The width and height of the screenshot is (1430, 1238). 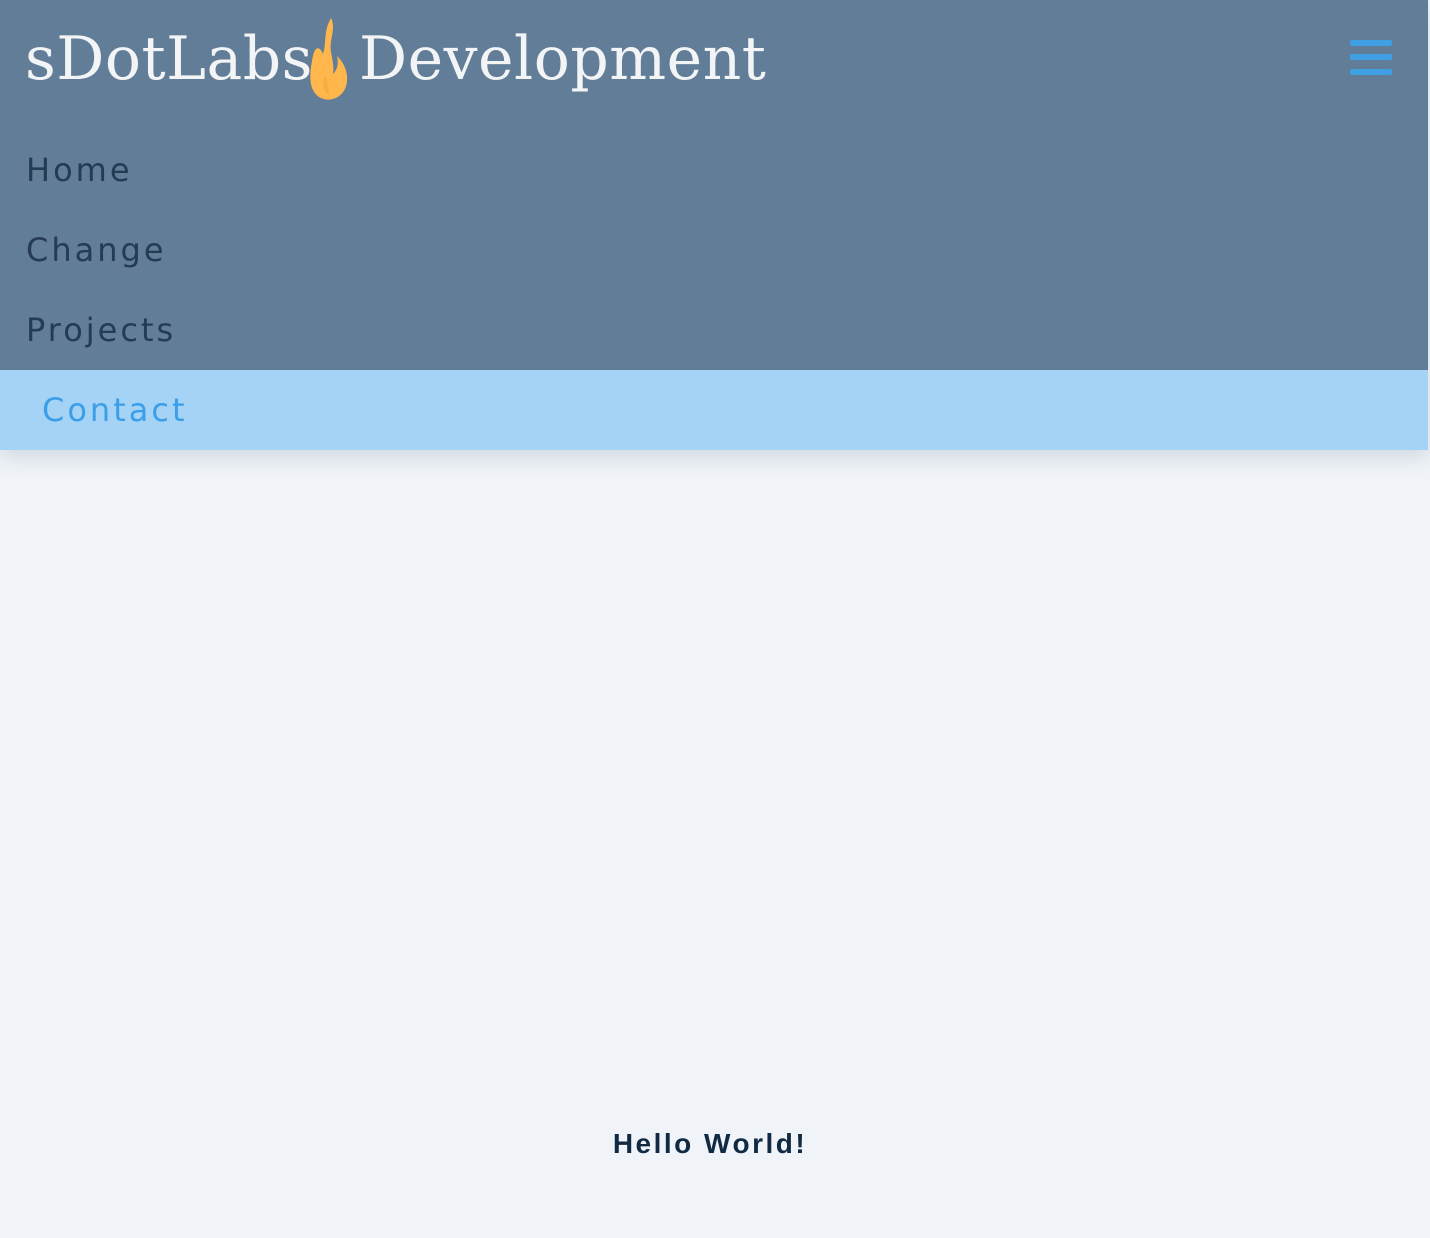 I want to click on hamburger-menu-icon, so click(x=1370, y=58).